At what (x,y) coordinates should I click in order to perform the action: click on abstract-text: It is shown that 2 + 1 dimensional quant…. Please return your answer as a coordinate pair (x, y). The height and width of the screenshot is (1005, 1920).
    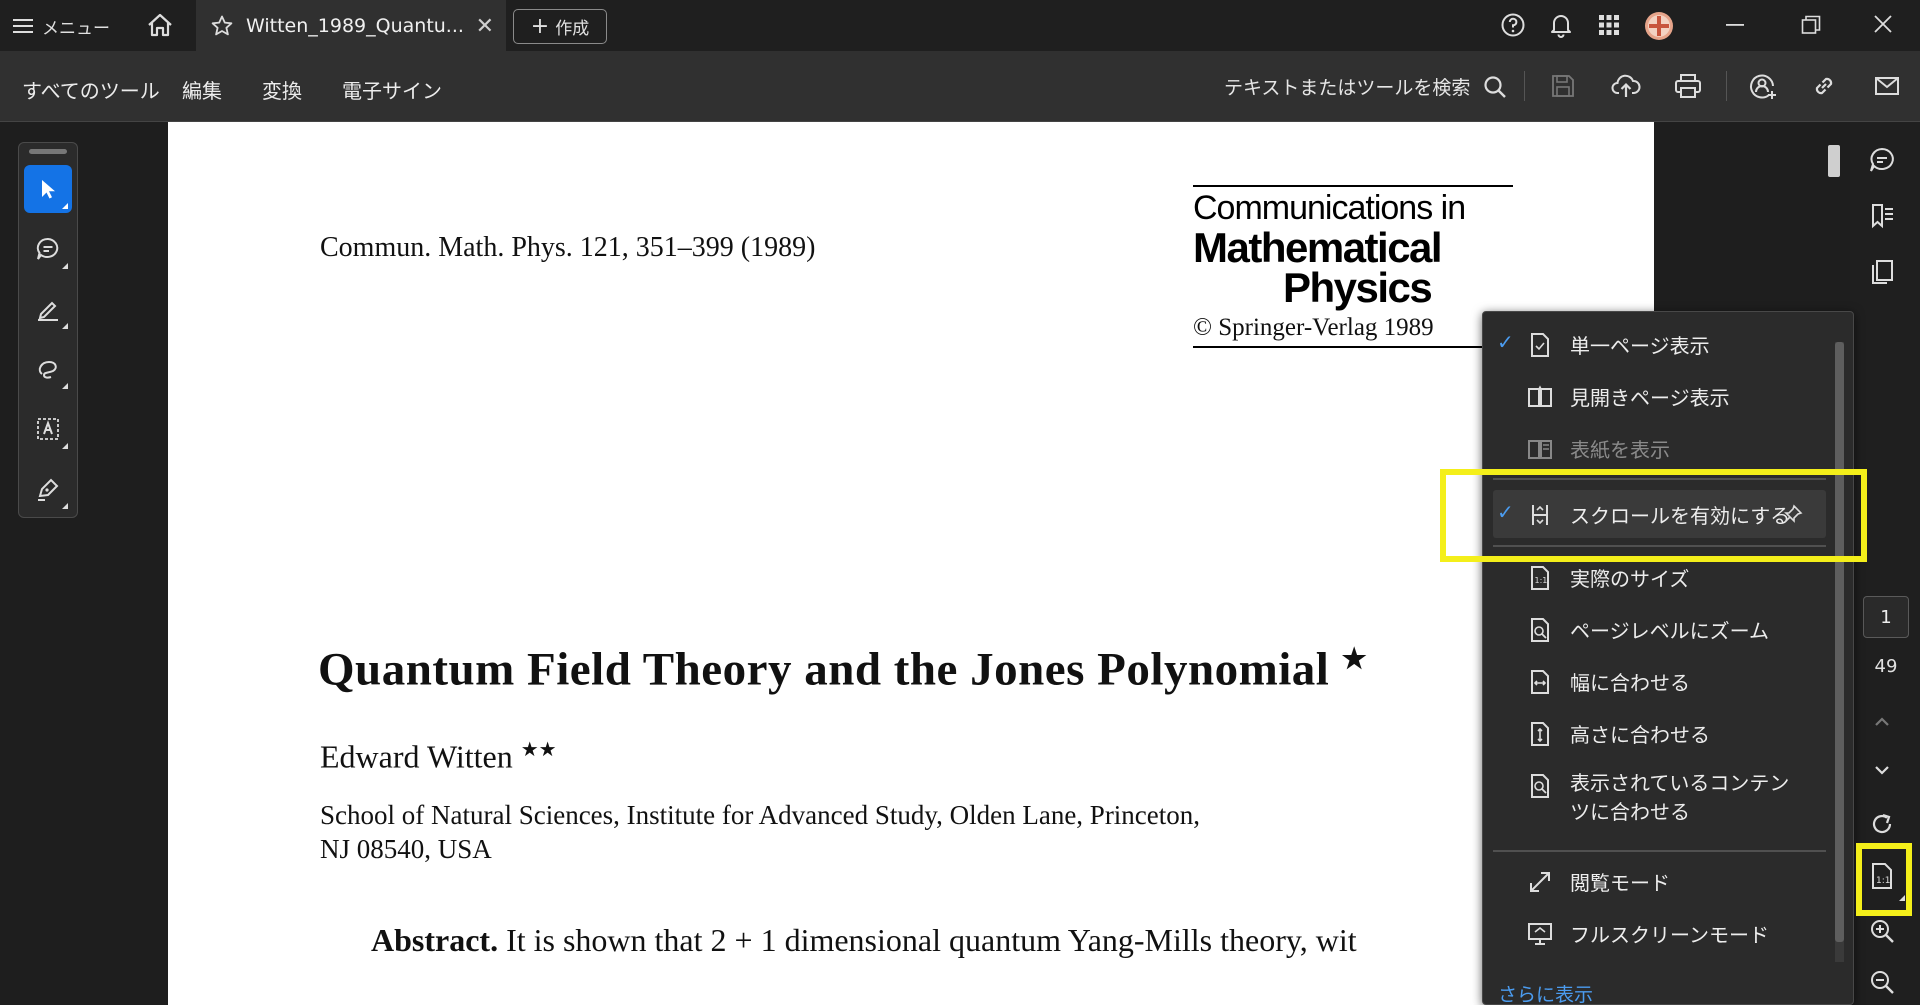
    Looking at the image, I should click on (931, 940).